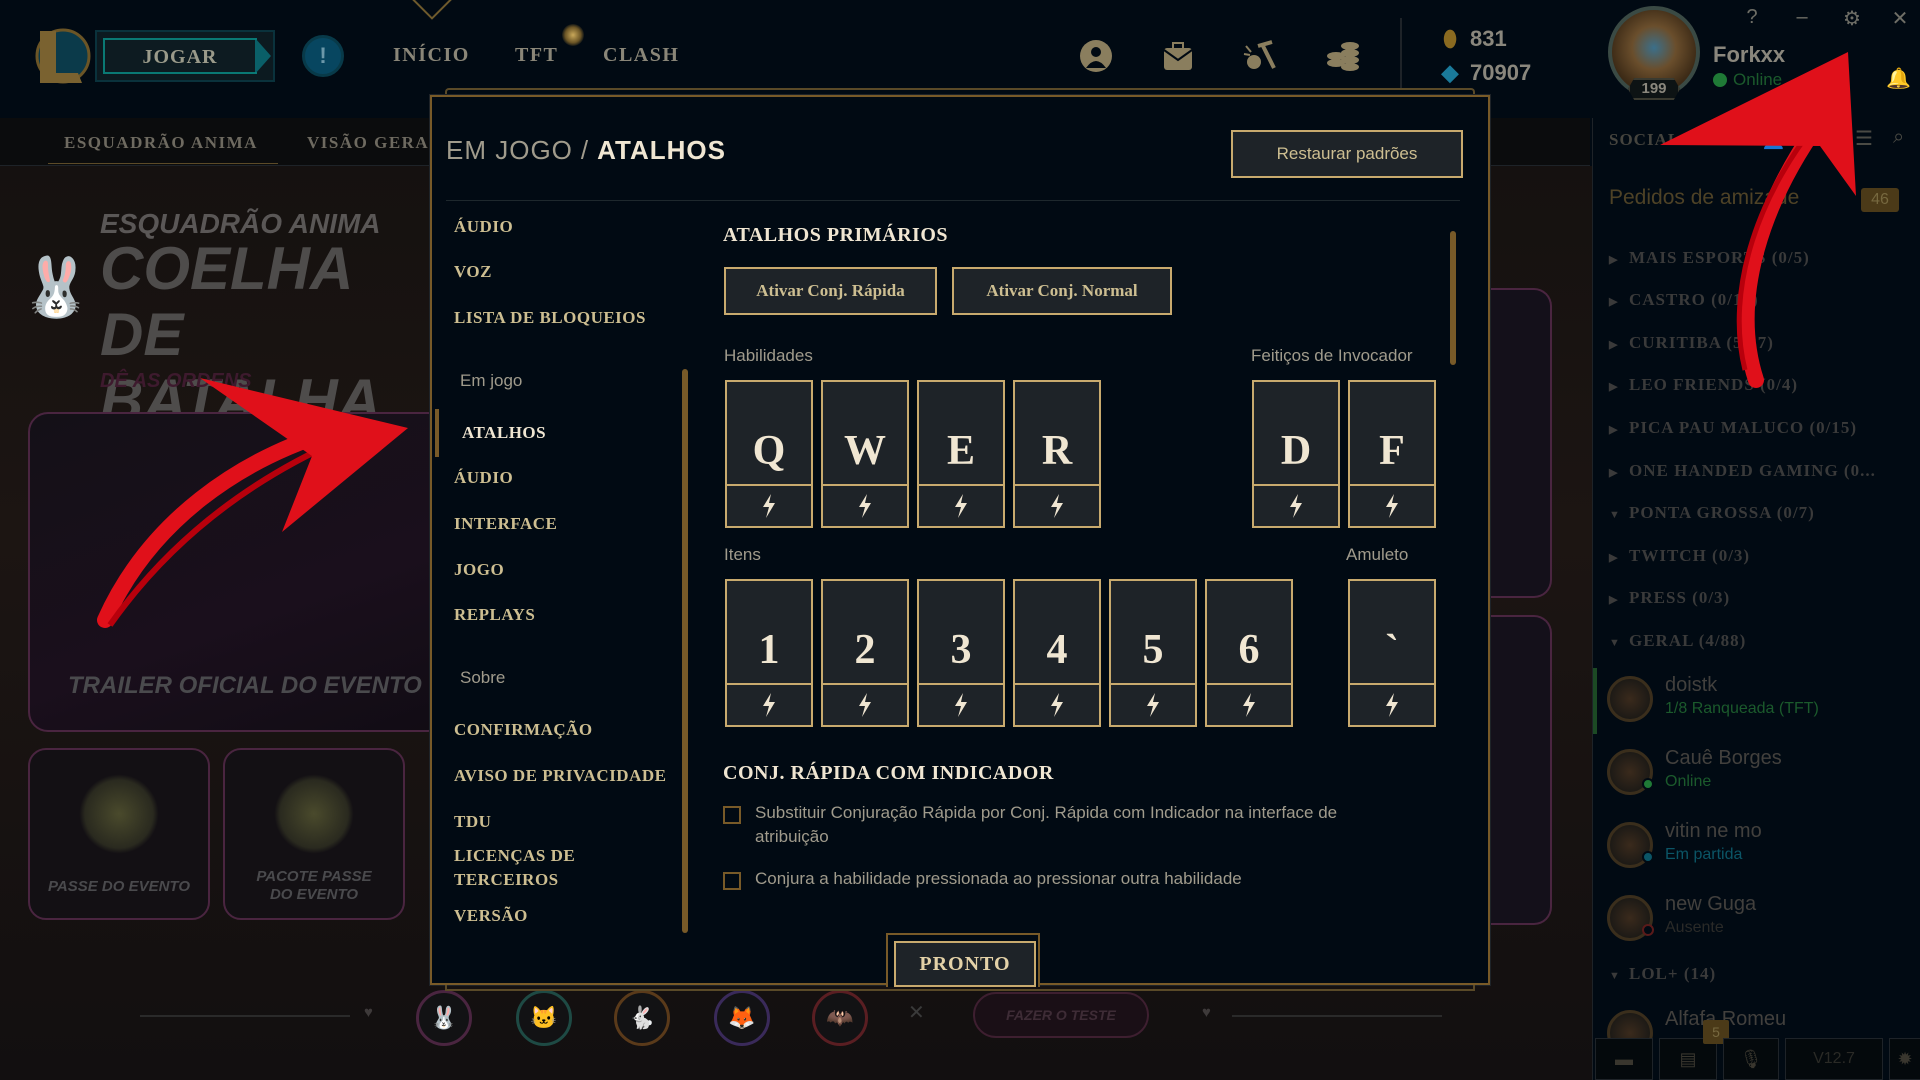 This screenshot has height=1080, width=1920. What do you see at coordinates (1662, 974) in the screenshot?
I see `friend-group: ▼ LOL+ (14)` at bounding box center [1662, 974].